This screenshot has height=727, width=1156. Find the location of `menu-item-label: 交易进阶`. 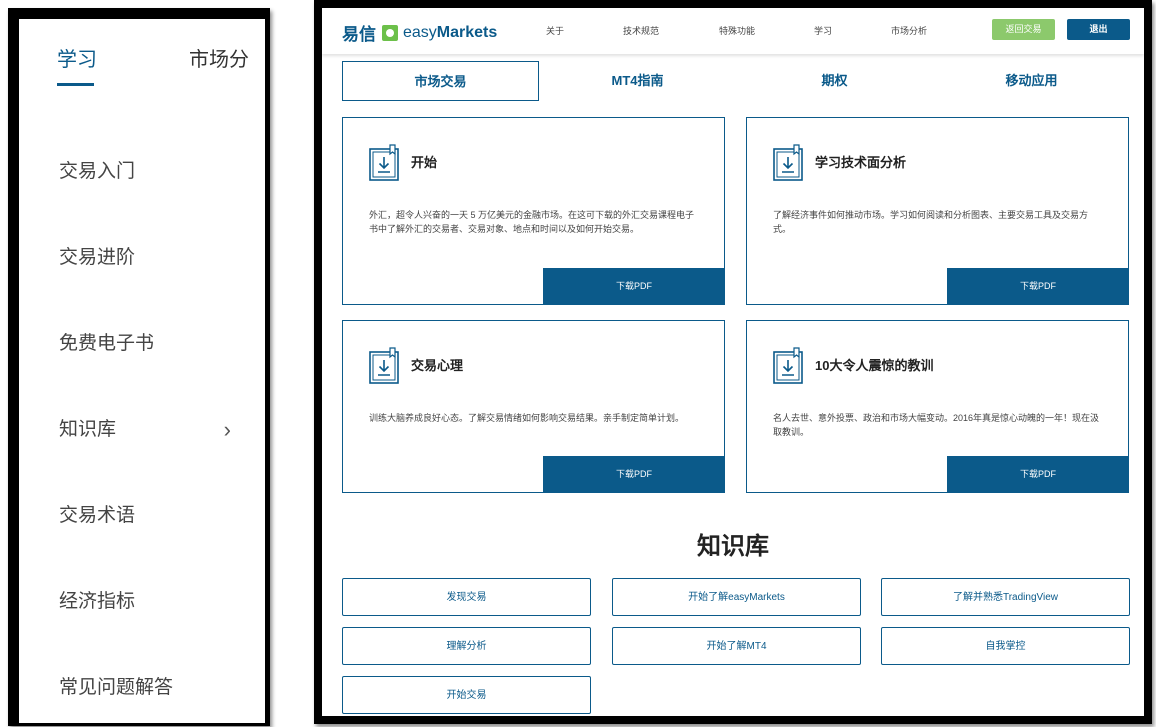

menu-item-label: 交易进阶 is located at coordinates (97, 257).